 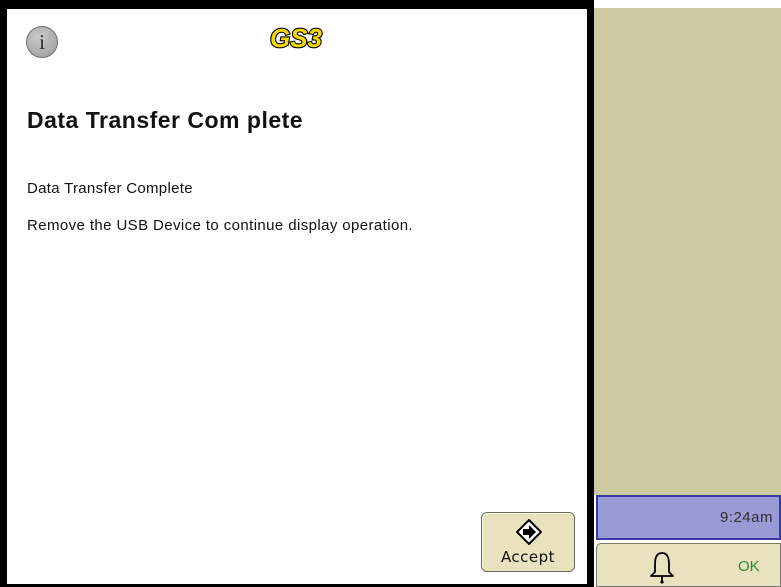 I want to click on accept-button: Accept, so click(x=528, y=542).